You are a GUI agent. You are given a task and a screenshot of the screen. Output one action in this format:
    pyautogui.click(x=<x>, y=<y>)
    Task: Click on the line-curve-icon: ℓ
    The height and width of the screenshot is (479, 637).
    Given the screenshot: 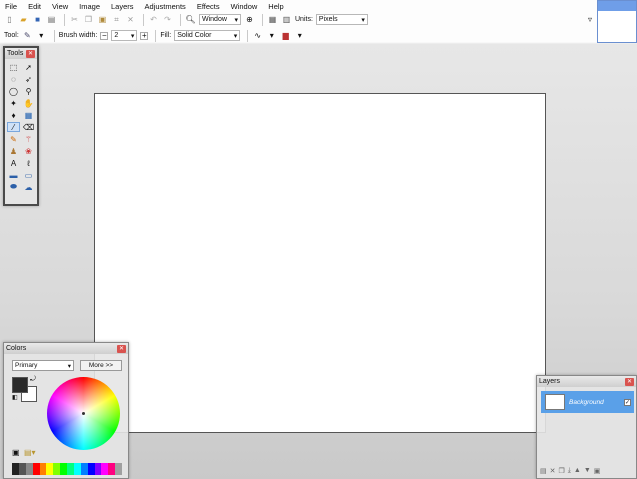 What is the action you would take?
    pyautogui.click(x=28, y=163)
    